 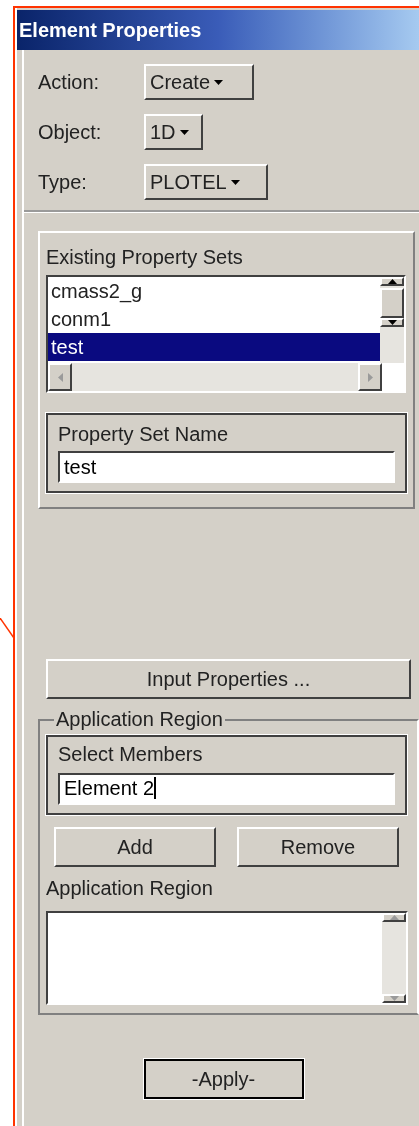 What do you see at coordinates (63, 182) in the screenshot?
I see `field-label: Type:` at bounding box center [63, 182].